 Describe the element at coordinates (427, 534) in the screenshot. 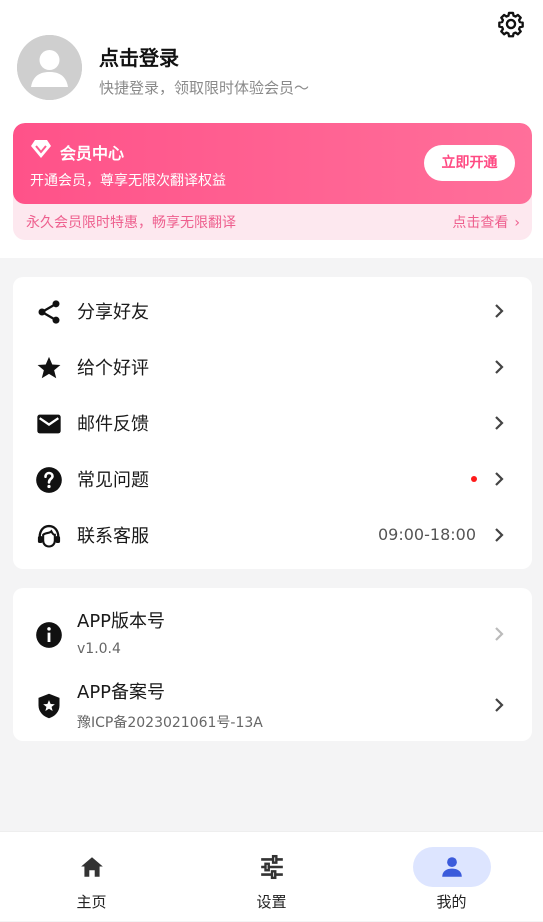

I see `support-hours: 09:00-18:00` at that location.